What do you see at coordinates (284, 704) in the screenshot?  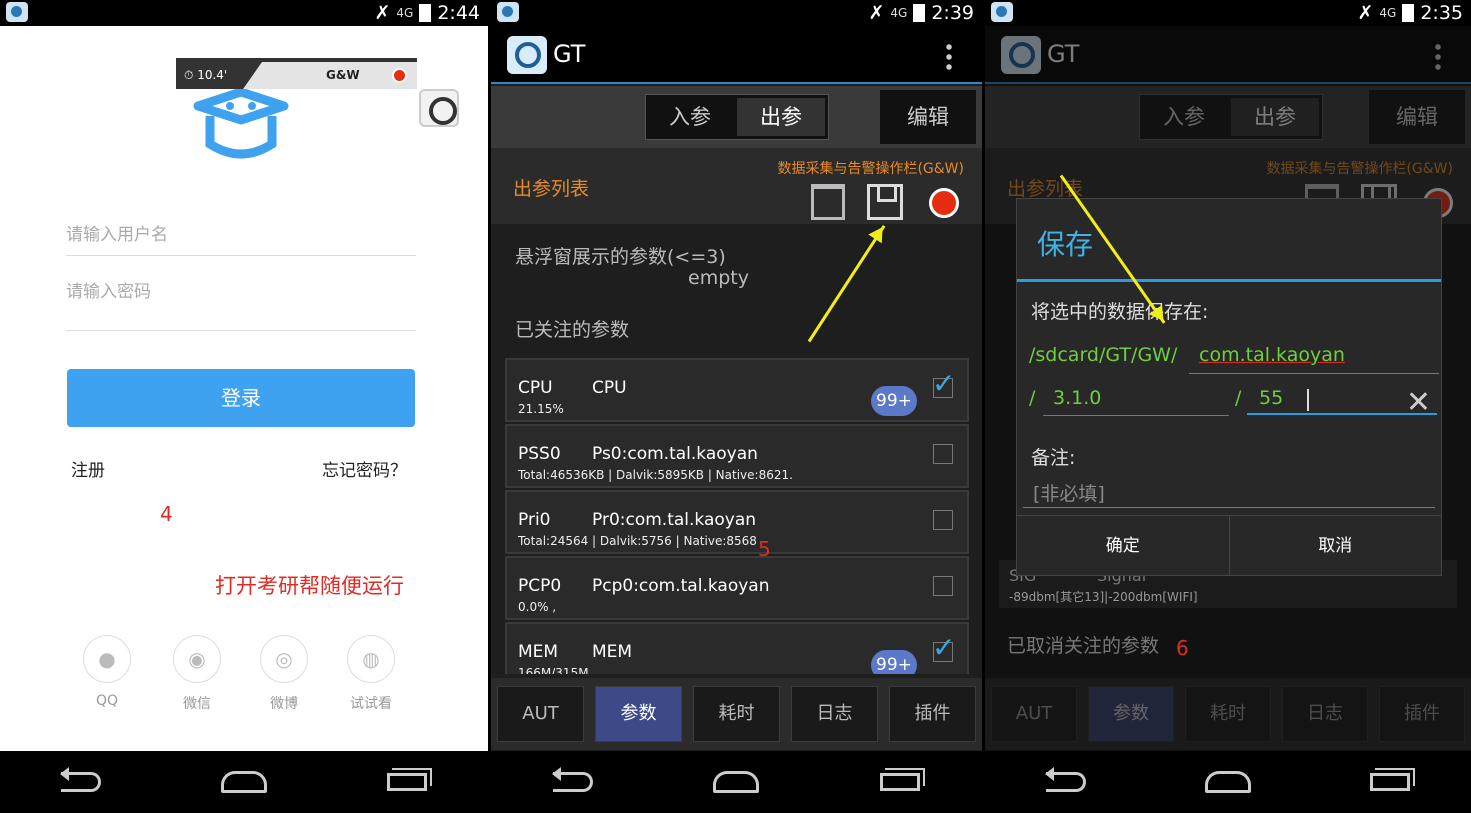 I see `social-label: 微博` at bounding box center [284, 704].